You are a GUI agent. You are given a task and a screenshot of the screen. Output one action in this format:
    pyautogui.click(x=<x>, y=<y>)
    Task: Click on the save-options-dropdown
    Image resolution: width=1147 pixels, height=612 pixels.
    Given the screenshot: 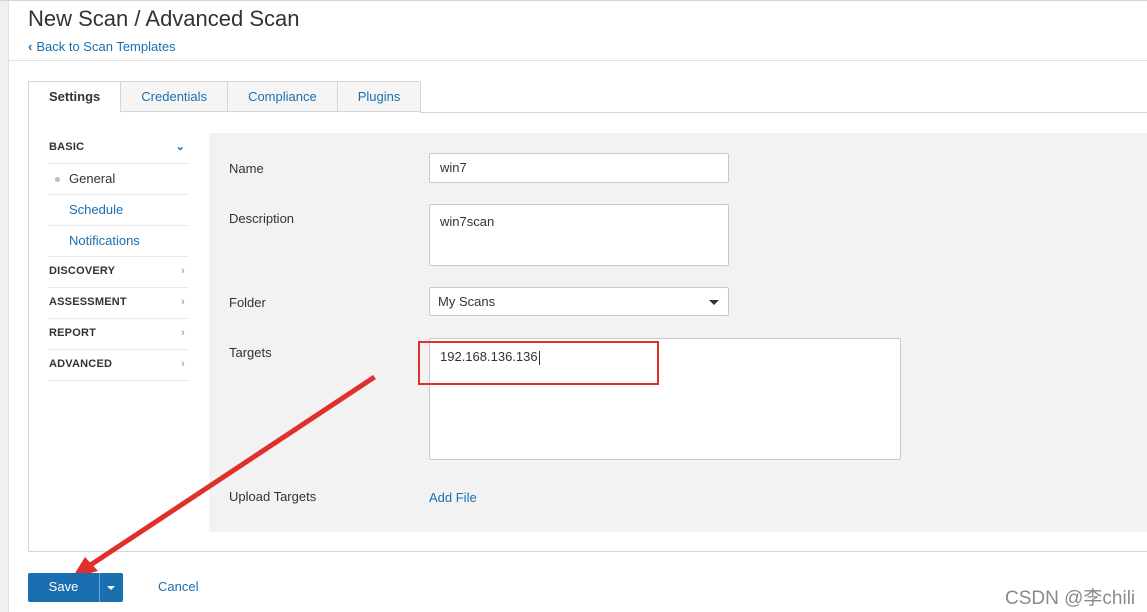 What is the action you would take?
    pyautogui.click(x=111, y=587)
    